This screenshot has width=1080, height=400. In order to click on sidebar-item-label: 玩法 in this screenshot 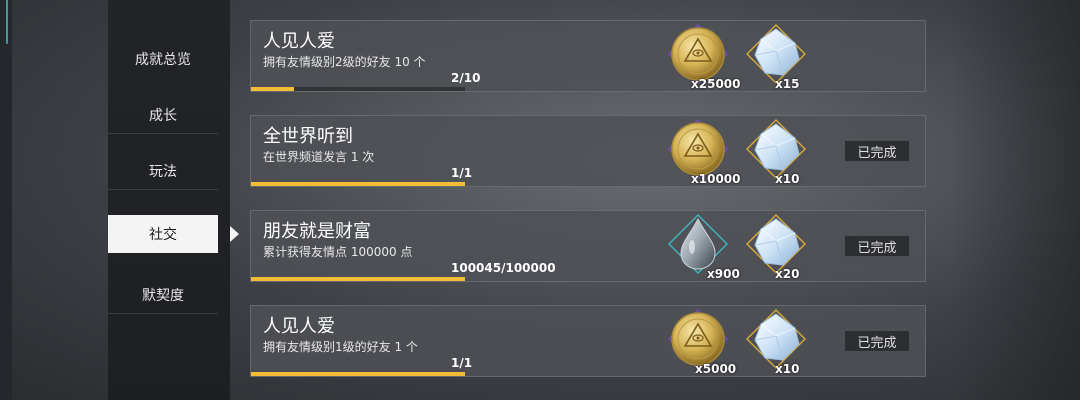, I will do `click(163, 171)`.